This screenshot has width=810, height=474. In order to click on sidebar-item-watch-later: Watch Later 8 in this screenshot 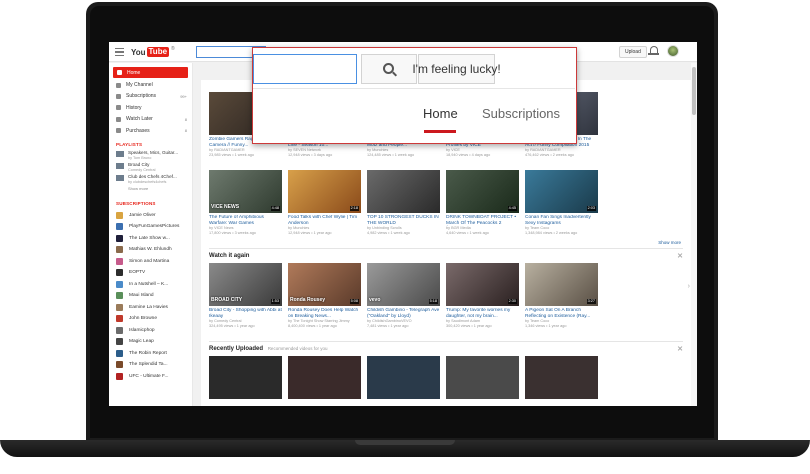, I will do `click(150, 119)`.